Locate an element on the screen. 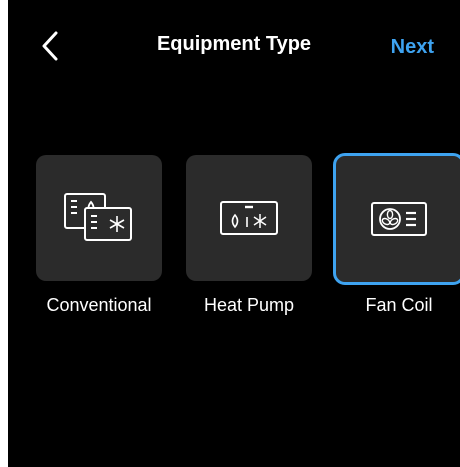 This screenshot has width=460, height=467. equipment-label: Heat Pump is located at coordinates (249, 305).